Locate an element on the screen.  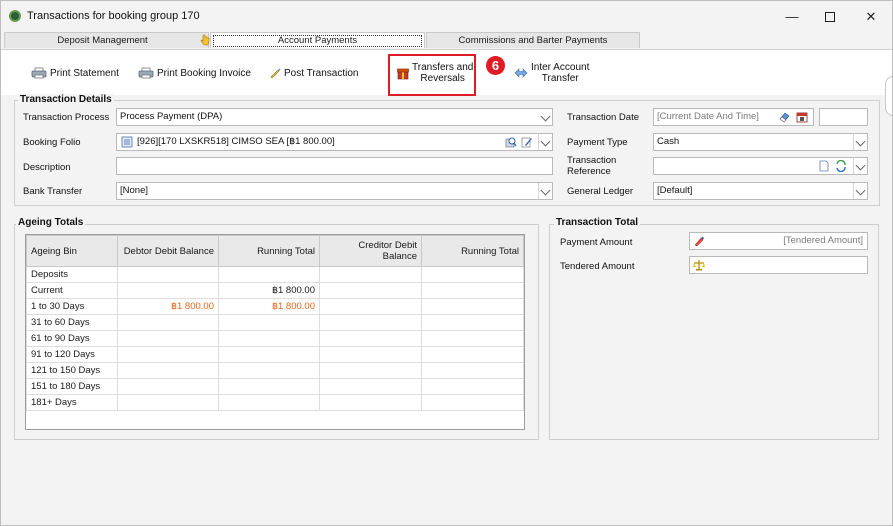
gift-box-icon is located at coordinates (403, 74).